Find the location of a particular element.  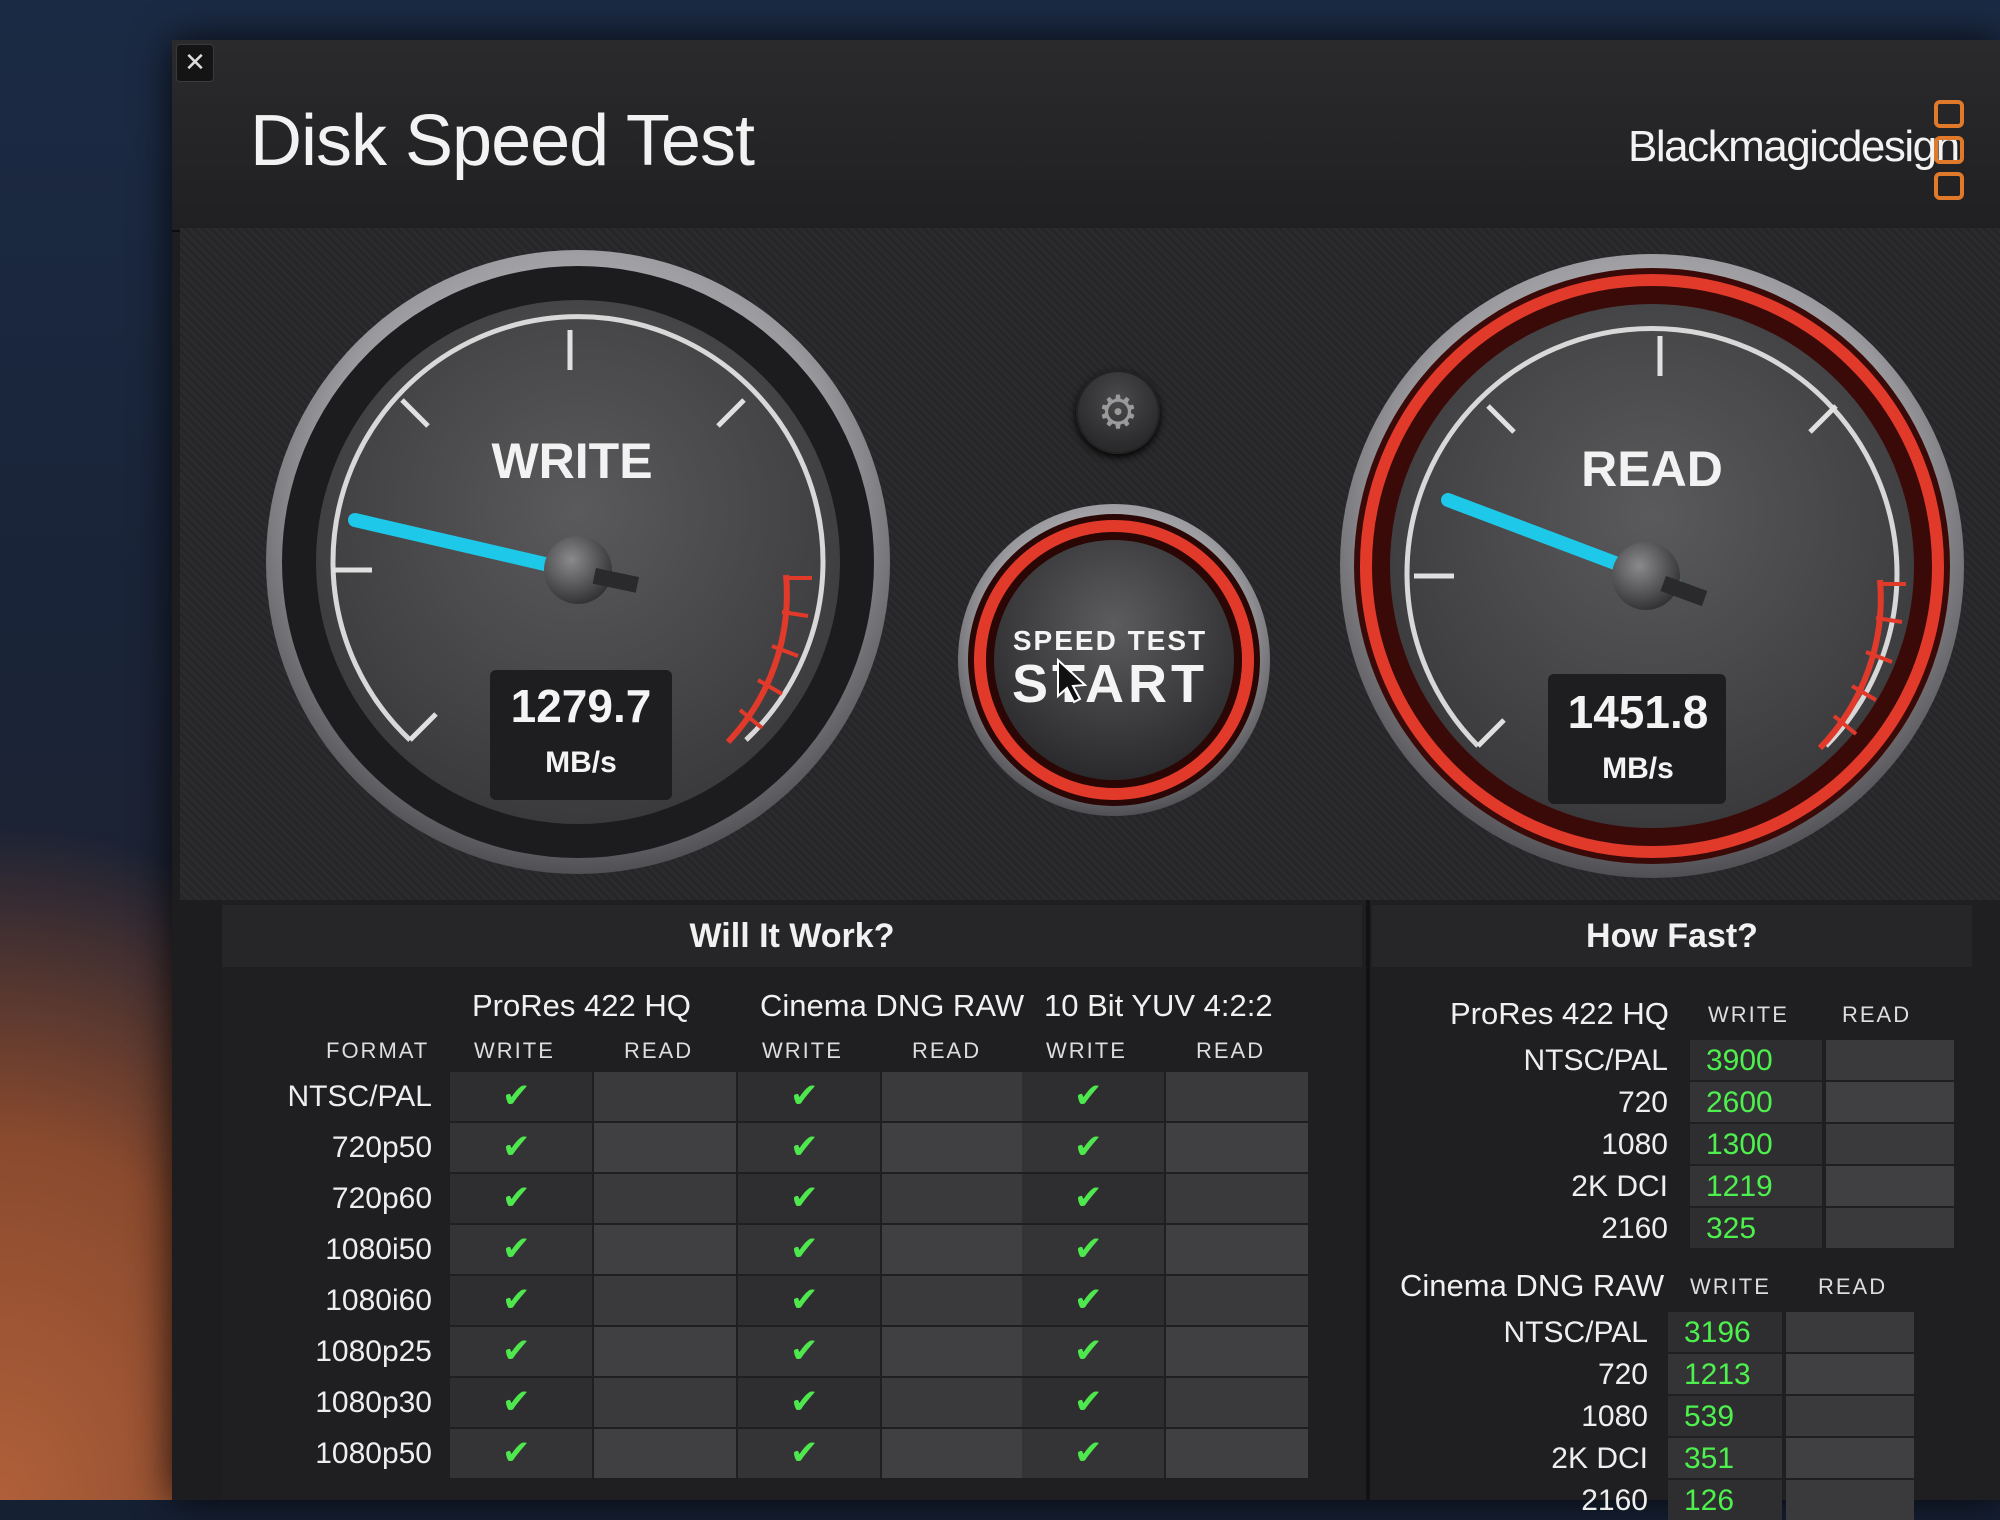

read-gauge: READ 1451.8 MB/s is located at coordinates (1652, 566).